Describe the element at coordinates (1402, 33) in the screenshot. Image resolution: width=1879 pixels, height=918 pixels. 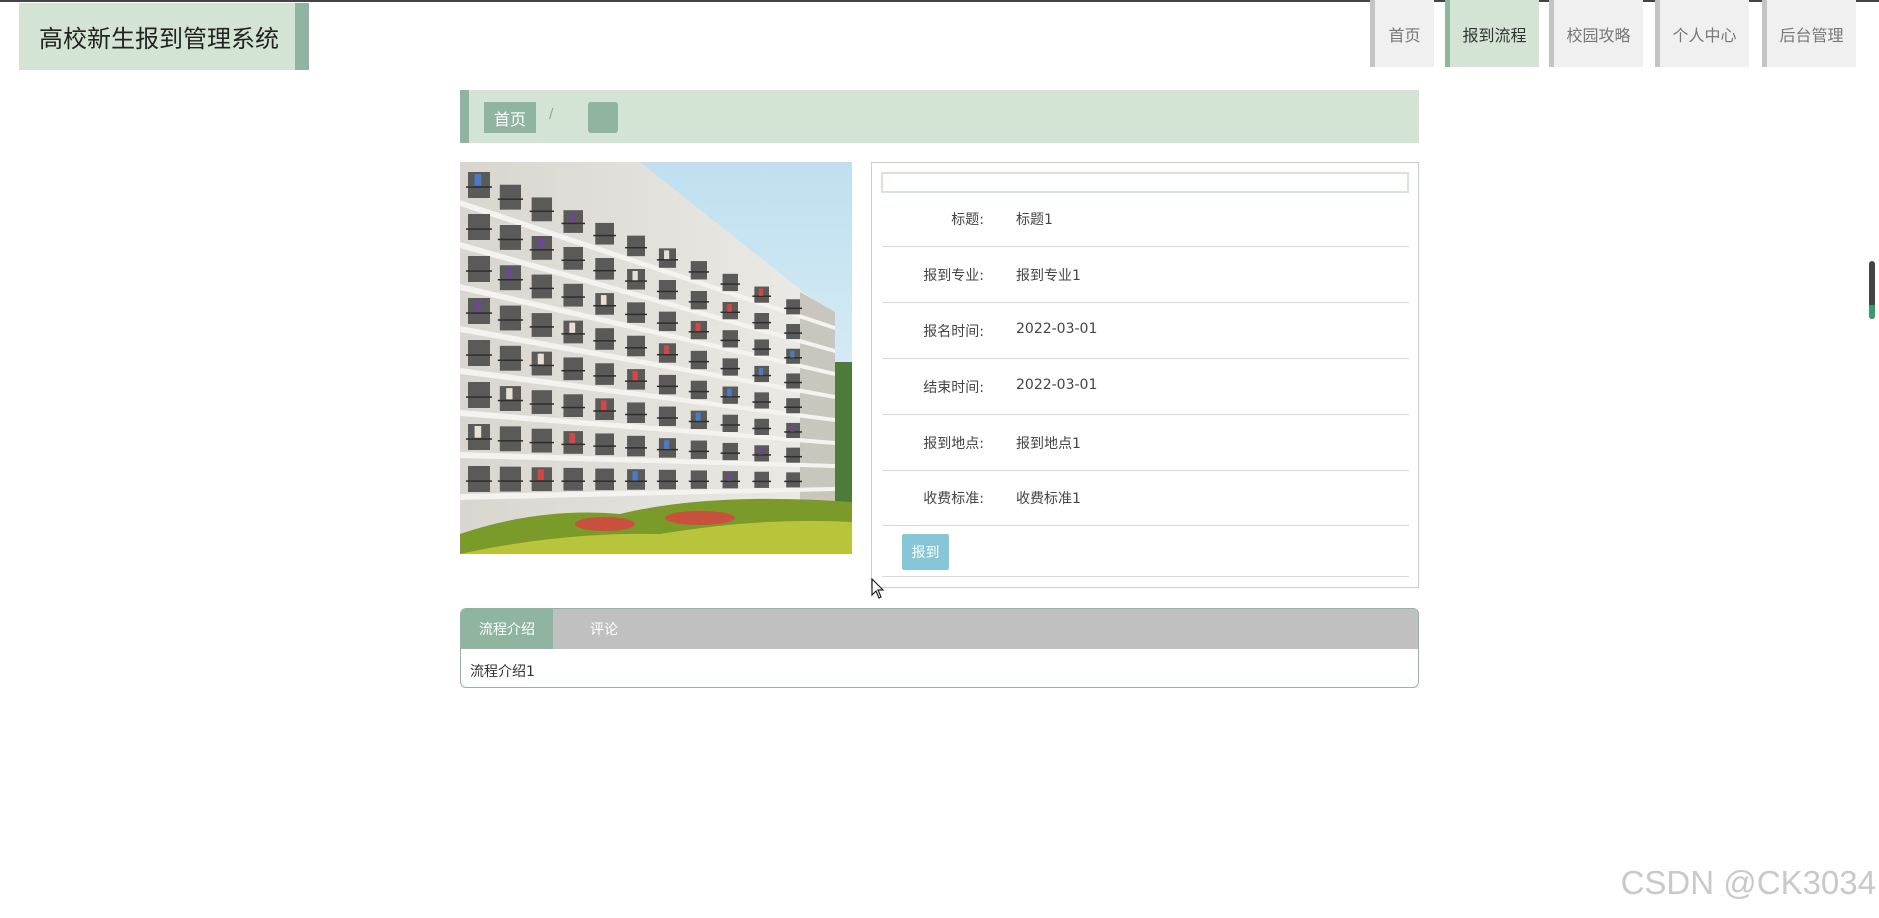
I see `nav-item-home: 首页` at that location.